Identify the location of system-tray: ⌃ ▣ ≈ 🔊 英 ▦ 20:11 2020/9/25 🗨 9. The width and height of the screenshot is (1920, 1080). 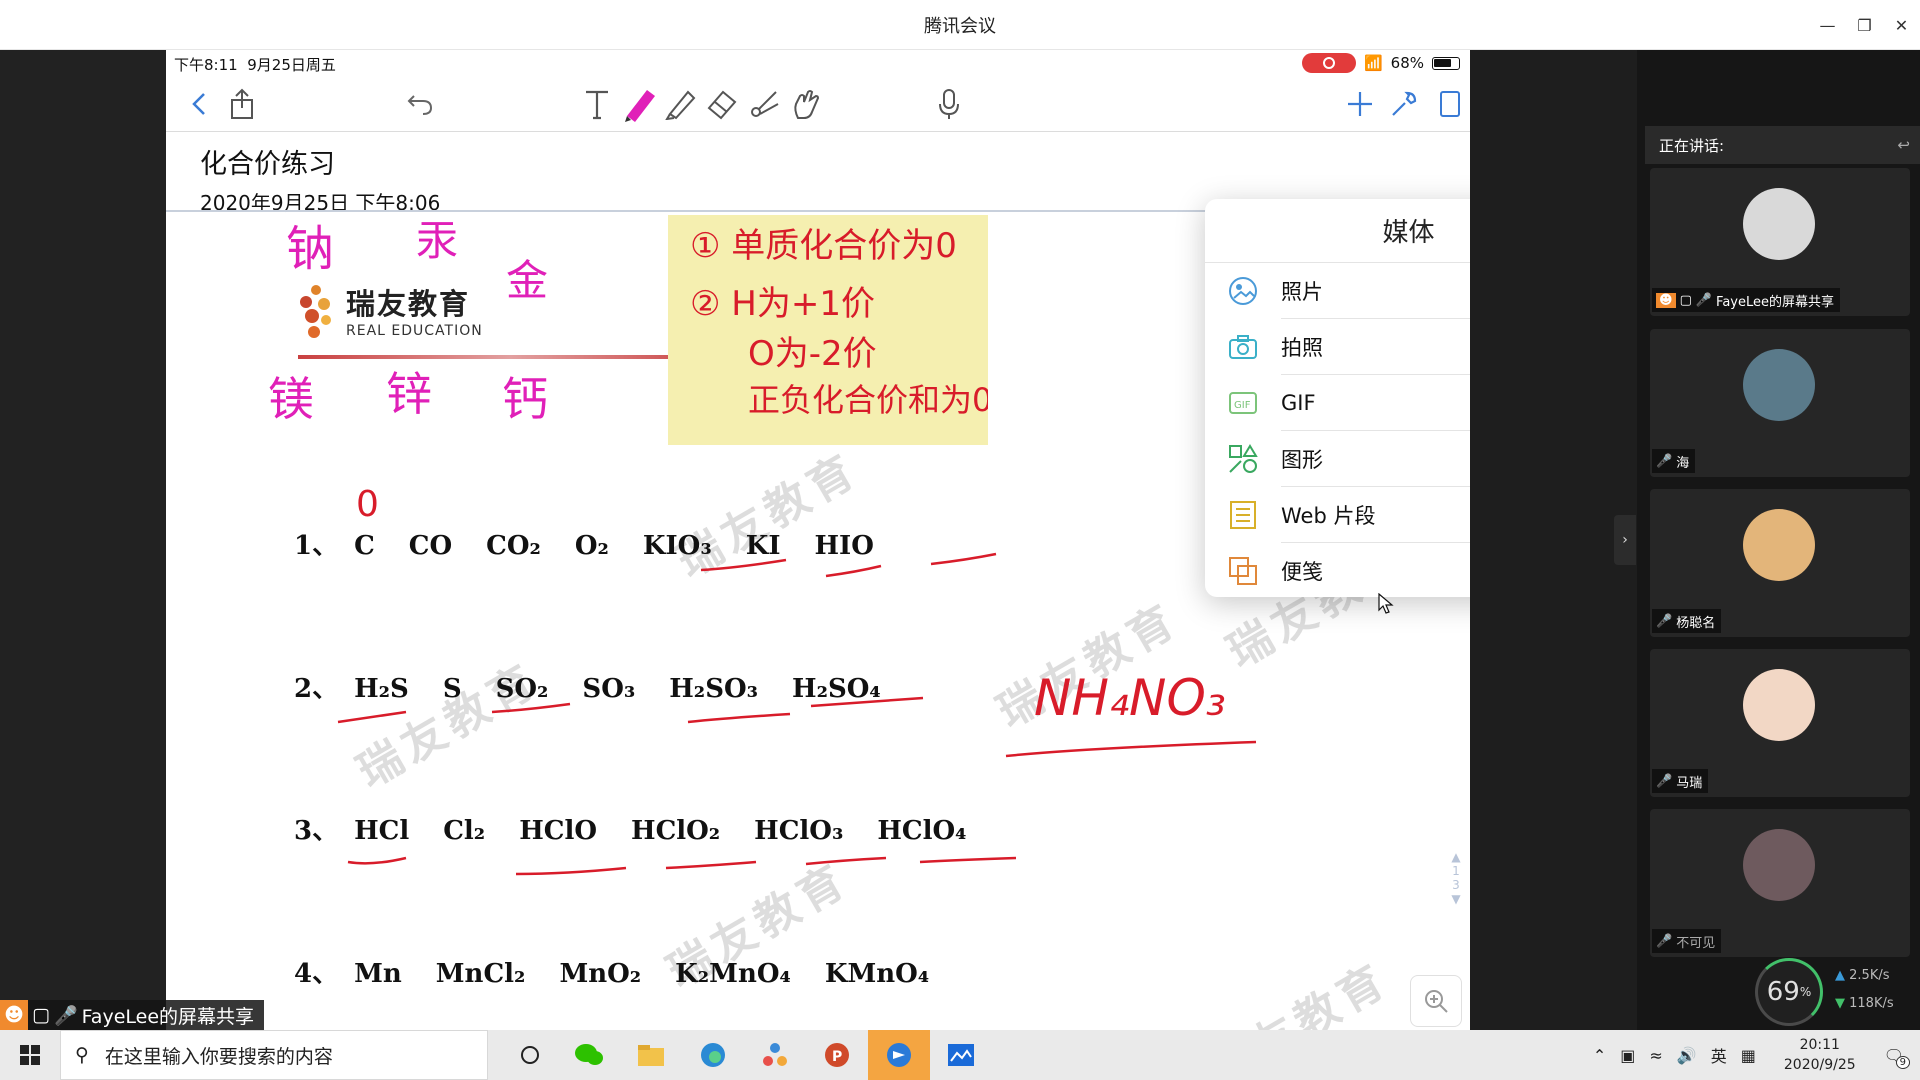
(1756, 1055).